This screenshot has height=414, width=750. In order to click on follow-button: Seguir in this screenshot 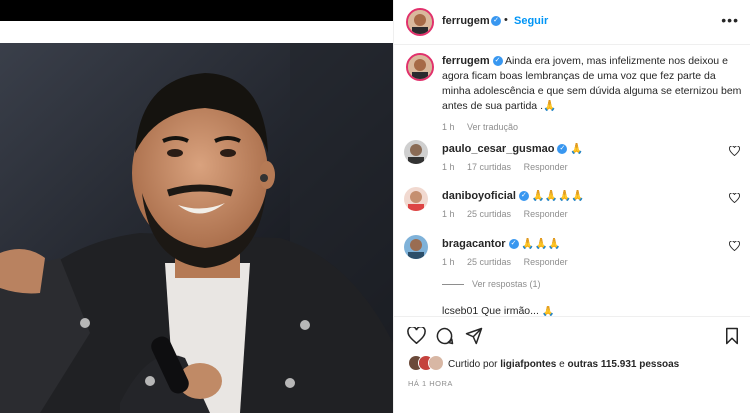, I will do `click(531, 21)`.